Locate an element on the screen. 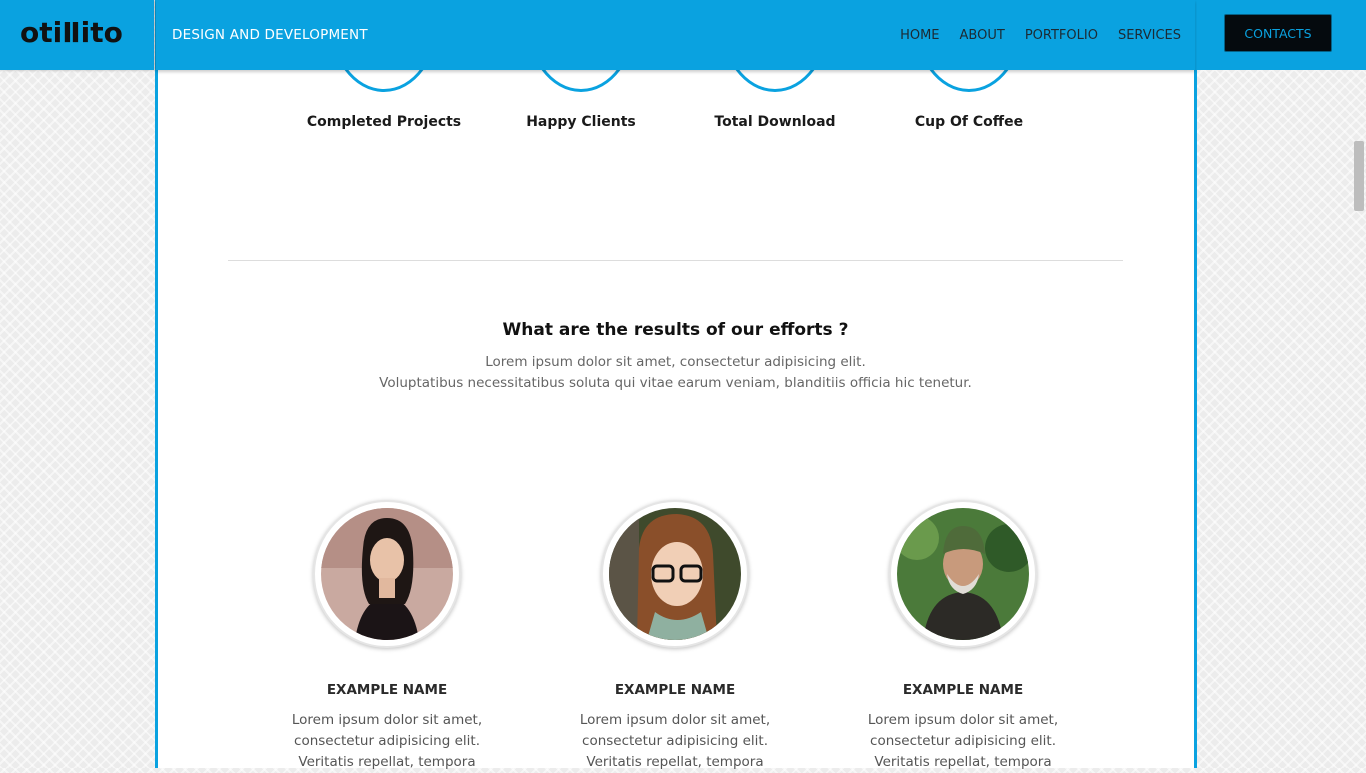 The width and height of the screenshot is (1366, 773). nav-home: HOME is located at coordinates (919, 35).